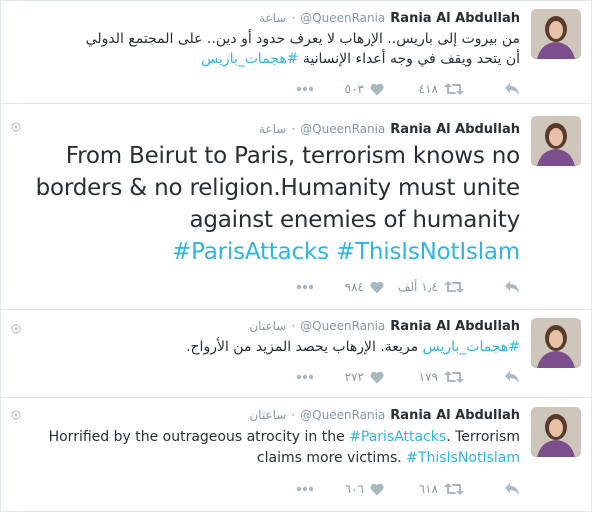  Describe the element at coordinates (354, 489) in the screenshot. I see `like-count: ٦٠٦` at that location.